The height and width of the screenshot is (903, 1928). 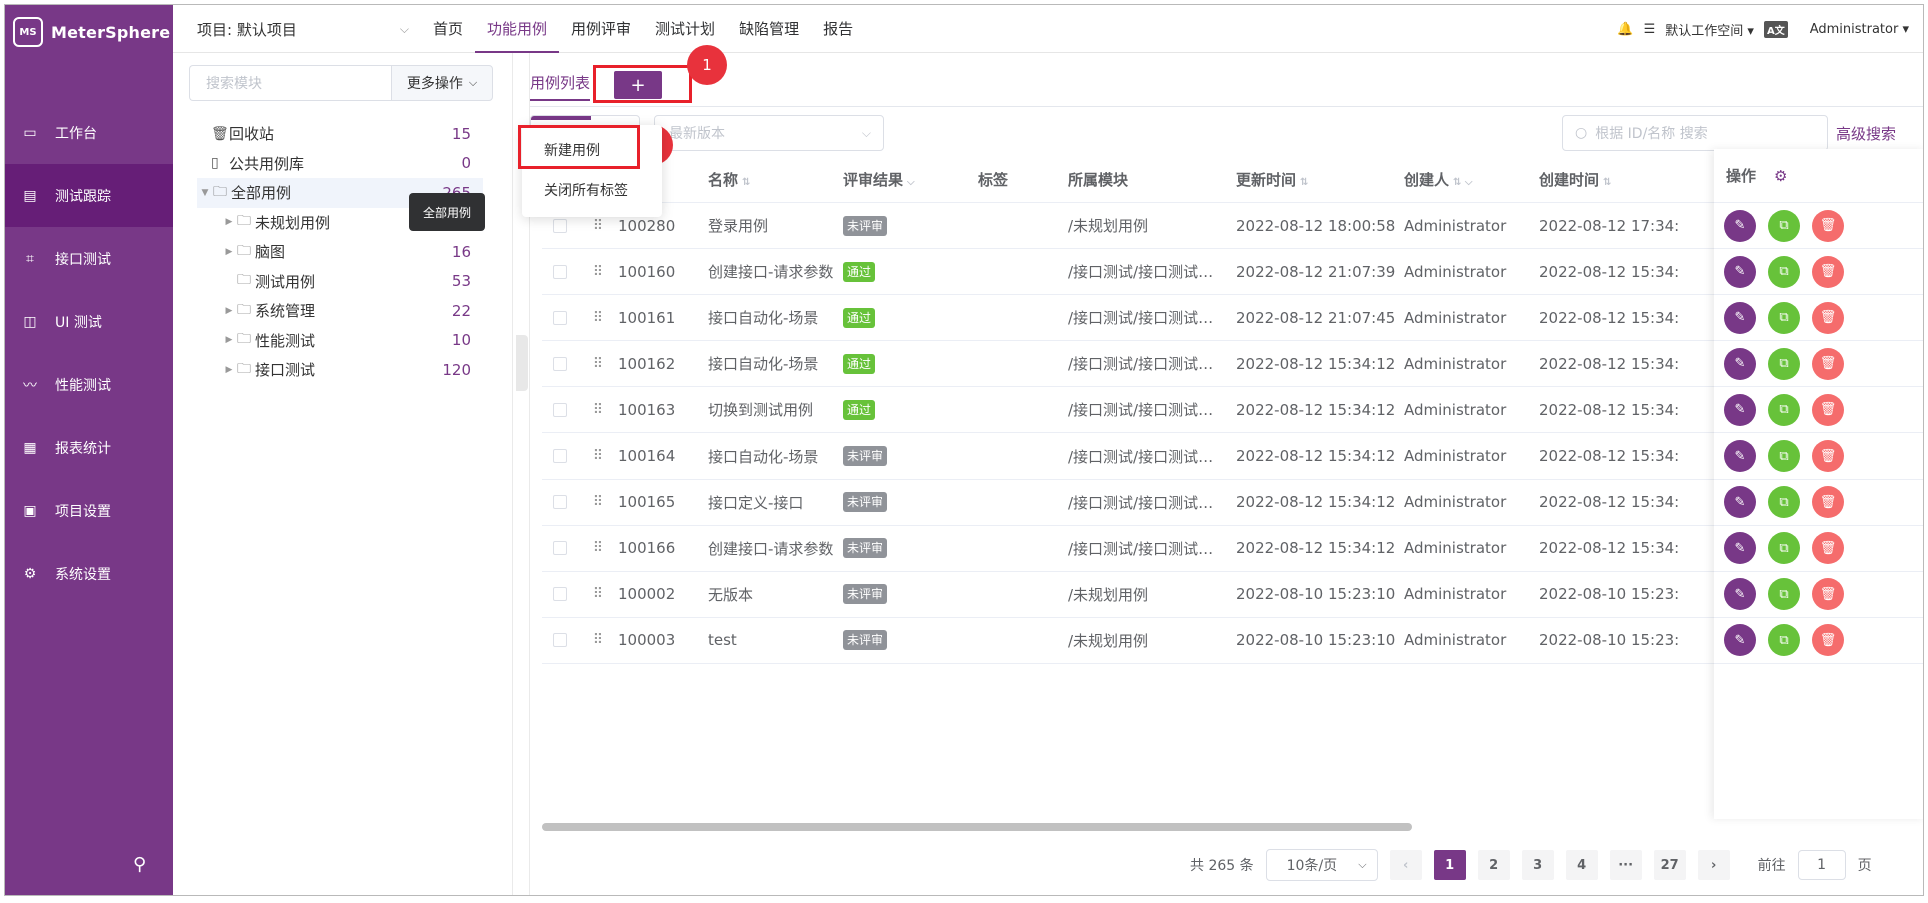 What do you see at coordinates (769, 133) in the screenshot?
I see `version-select: 最新版本 ⌵` at bounding box center [769, 133].